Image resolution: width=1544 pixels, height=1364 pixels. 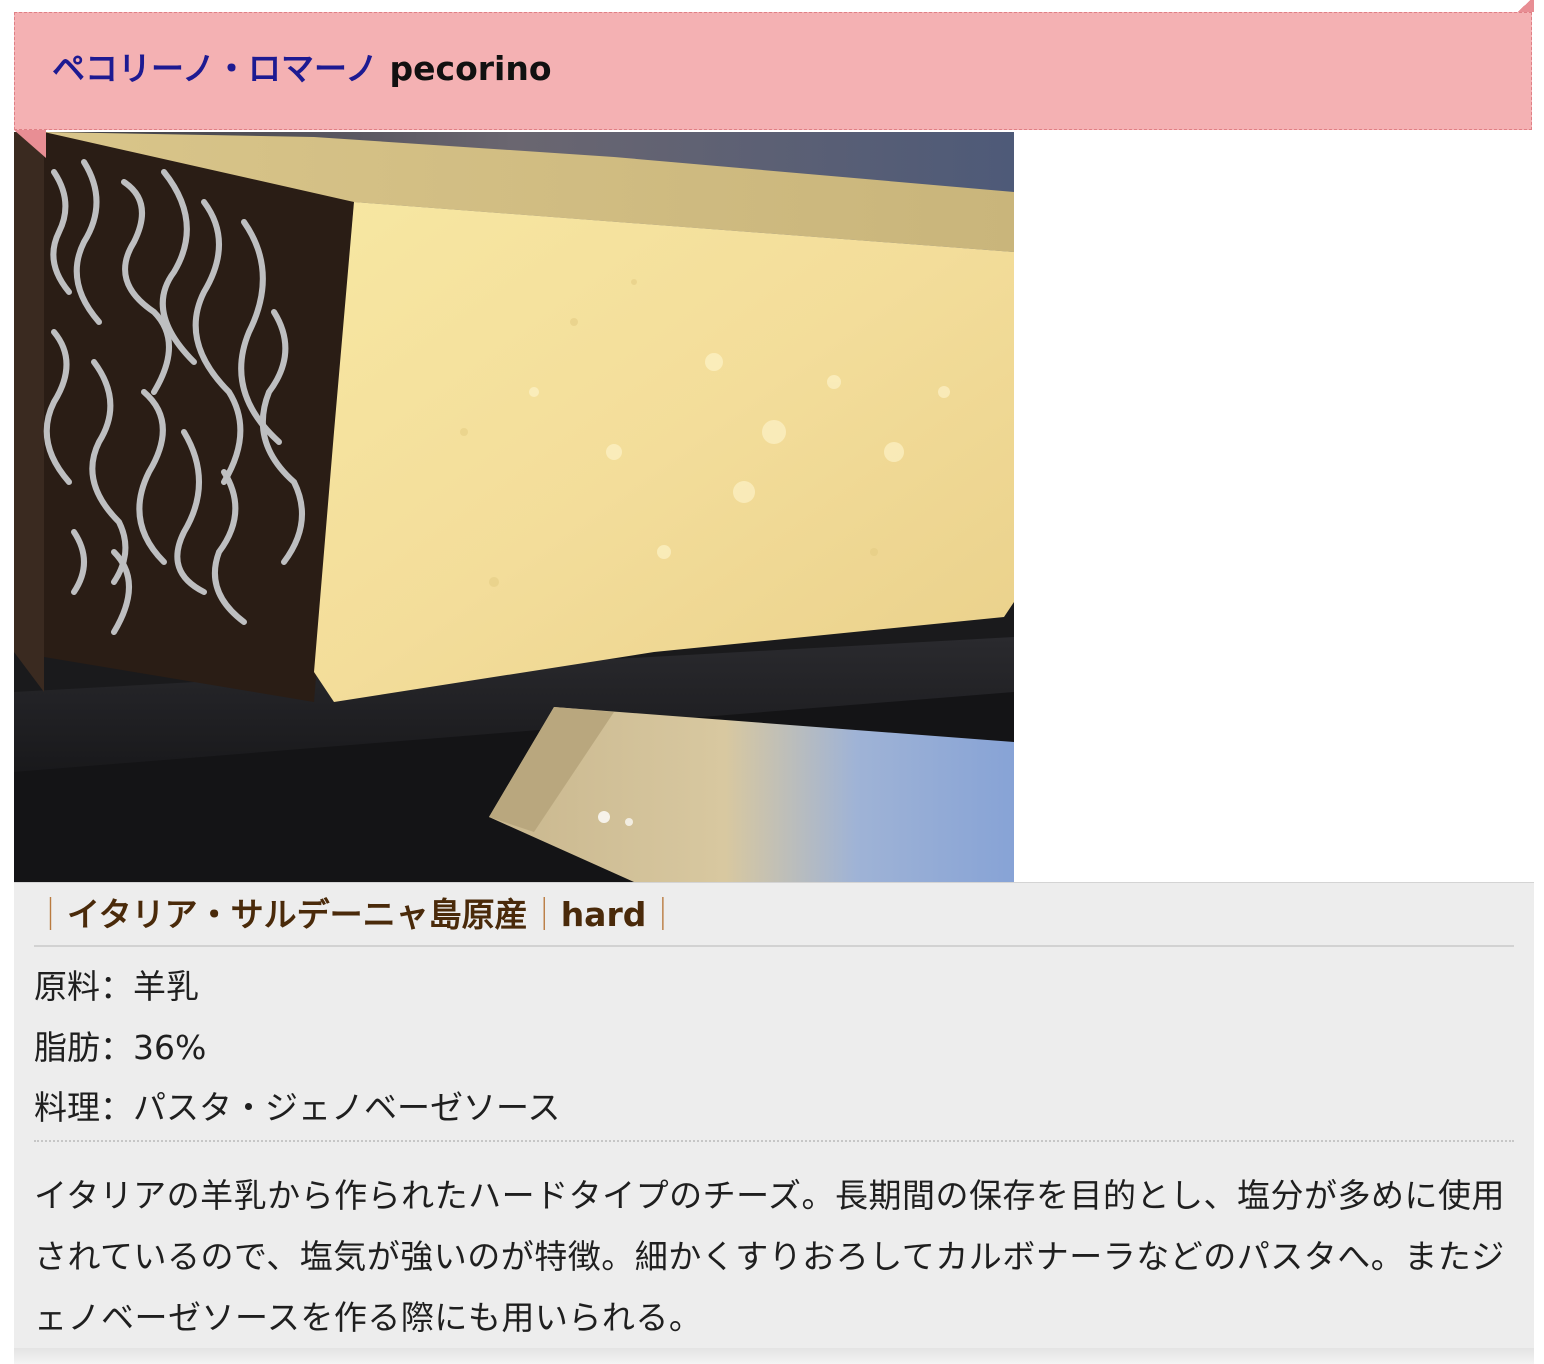 What do you see at coordinates (297, 914) in the screenshot?
I see `origin-label: イタリア・サルデーニャ島原産` at bounding box center [297, 914].